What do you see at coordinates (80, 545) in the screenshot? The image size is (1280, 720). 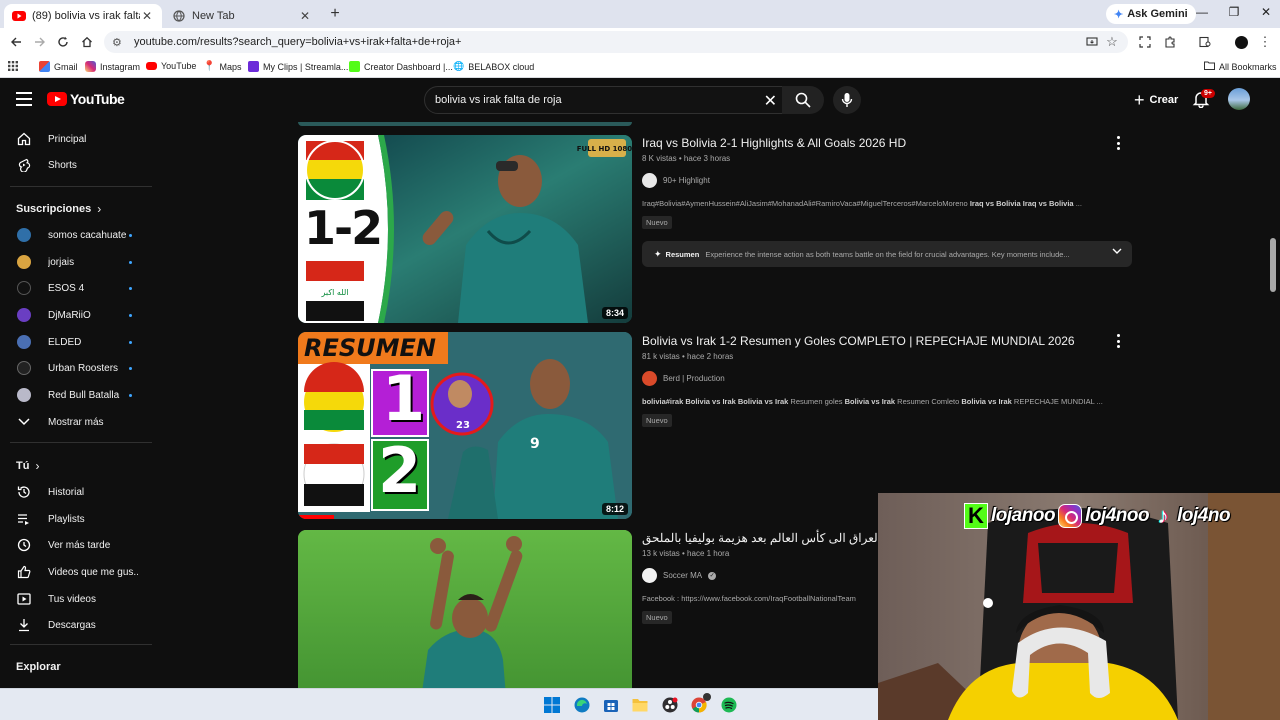 I see `sidebar-item-ver-mas-tarde: Ver más tarde` at bounding box center [80, 545].